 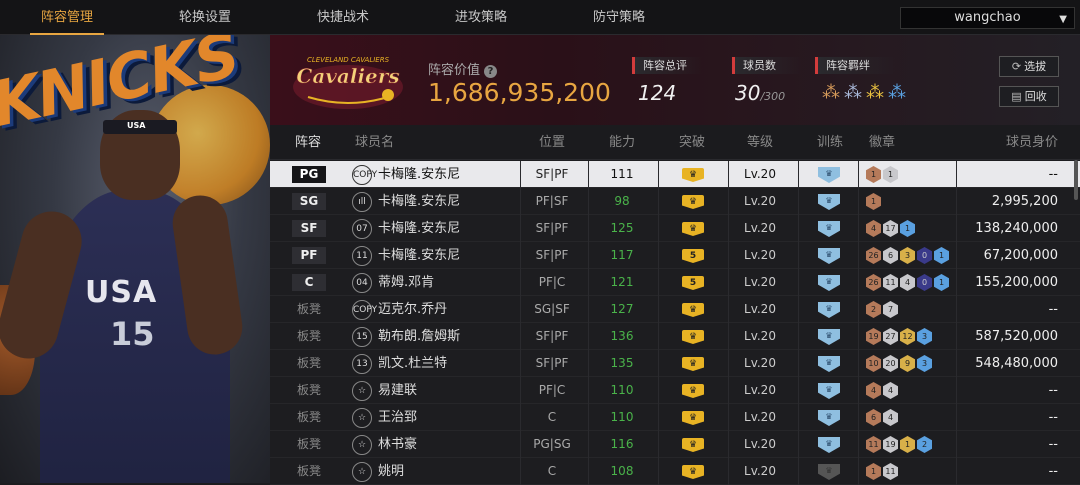 I want to click on help-icon: ?, so click(x=491, y=71).